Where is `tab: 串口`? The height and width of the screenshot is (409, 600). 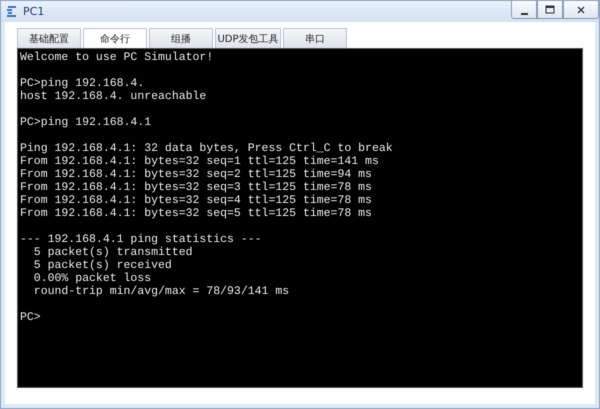
tab: 串口 is located at coordinates (315, 38).